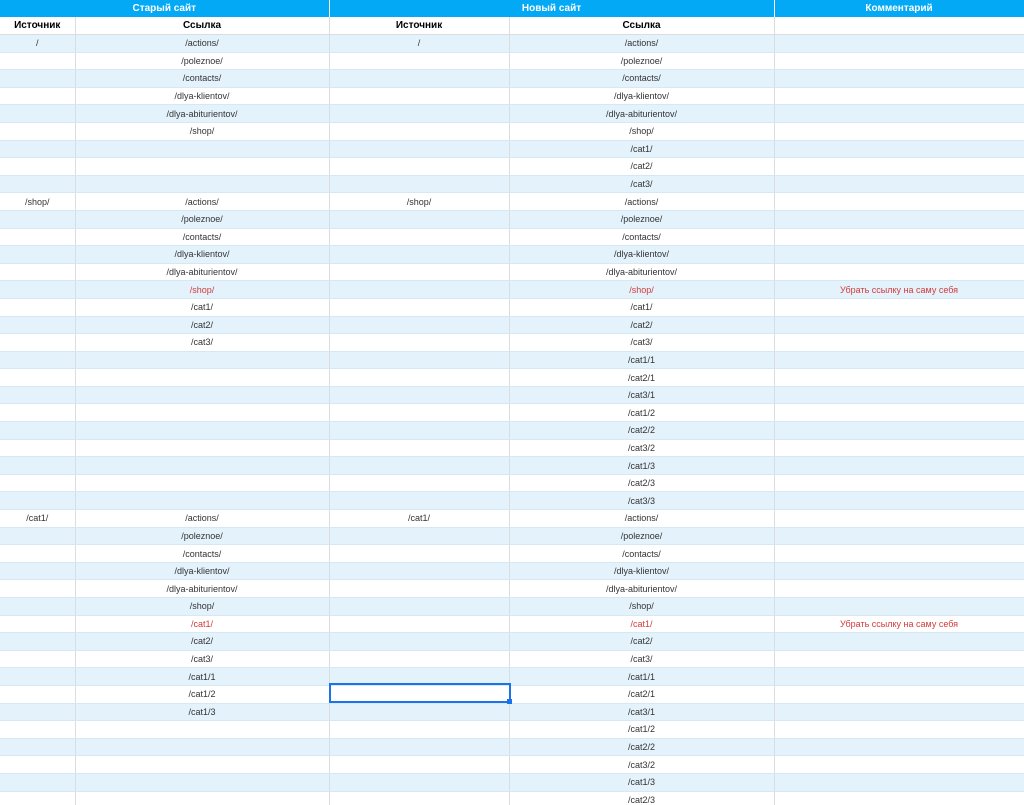 The width and height of the screenshot is (1024, 805). I want to click on cell-comment: Убрать ссылку на саму себя, so click(899, 289).